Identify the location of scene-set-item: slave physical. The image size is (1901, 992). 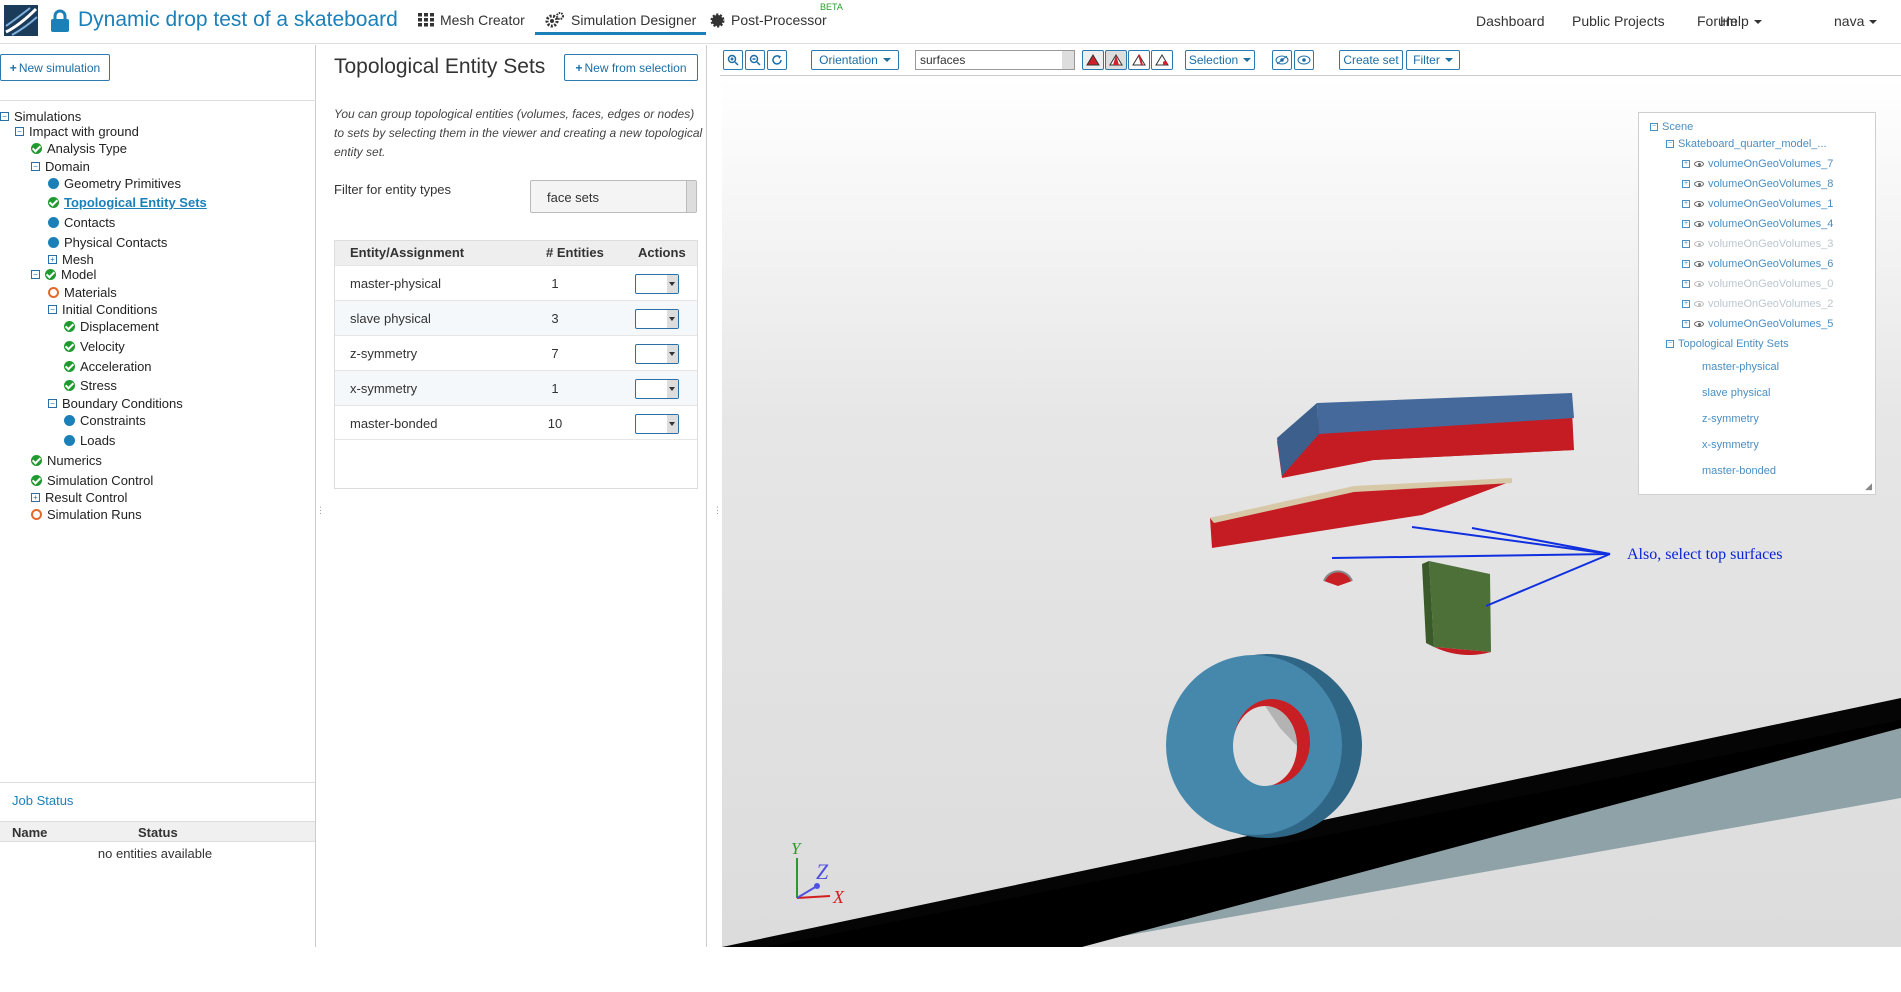
(1736, 393).